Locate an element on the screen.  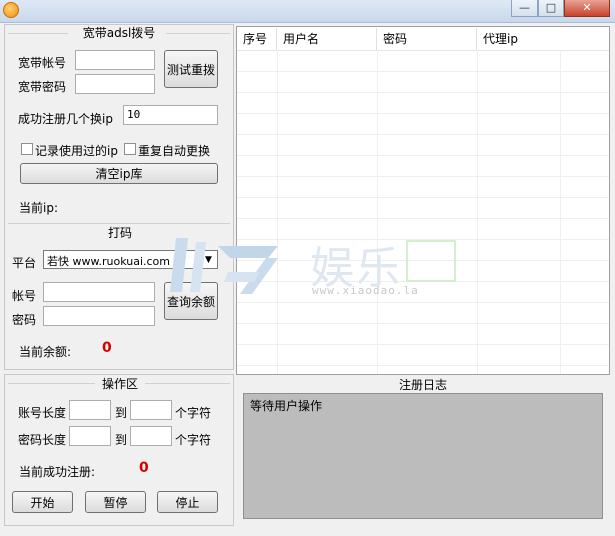
adsl-password-label: 宽带密码 is located at coordinates (42, 87).